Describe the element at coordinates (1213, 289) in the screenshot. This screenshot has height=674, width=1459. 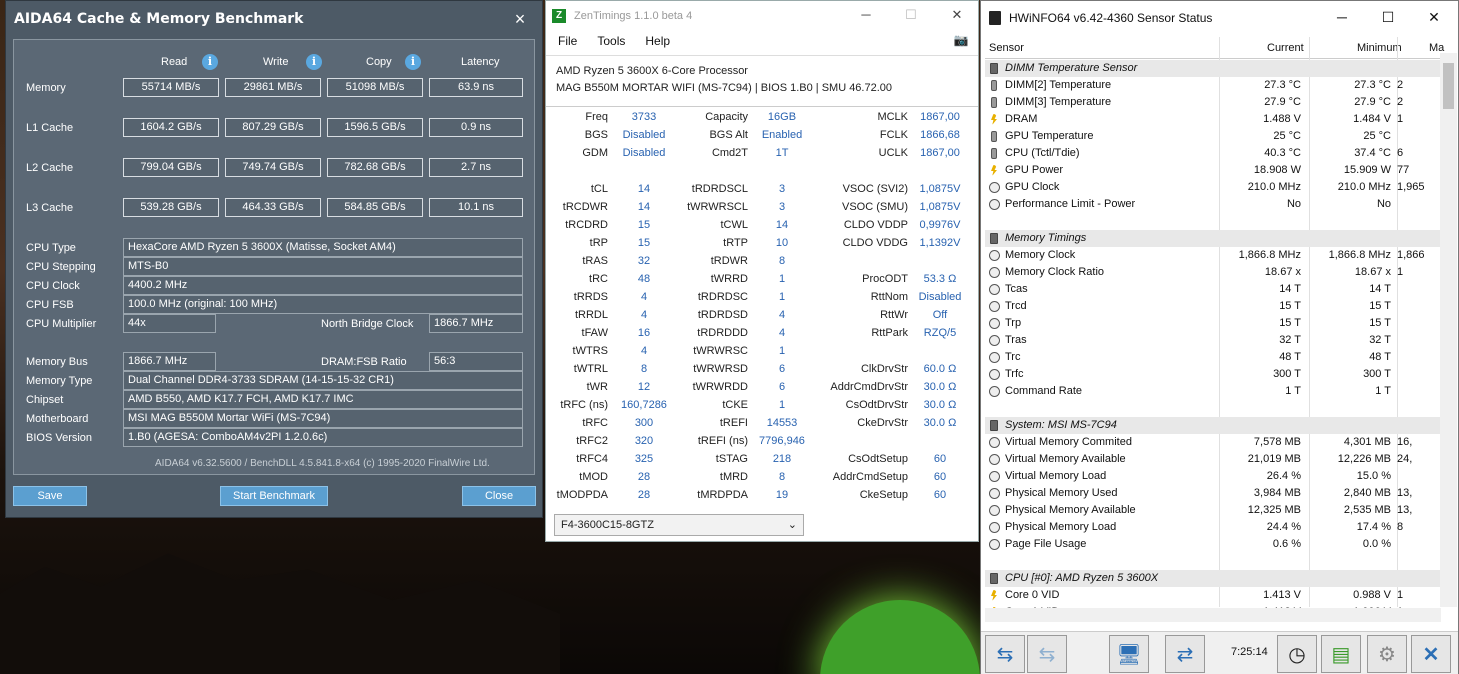
I see `sensor-row: Tcas 14 T 14 T` at that location.